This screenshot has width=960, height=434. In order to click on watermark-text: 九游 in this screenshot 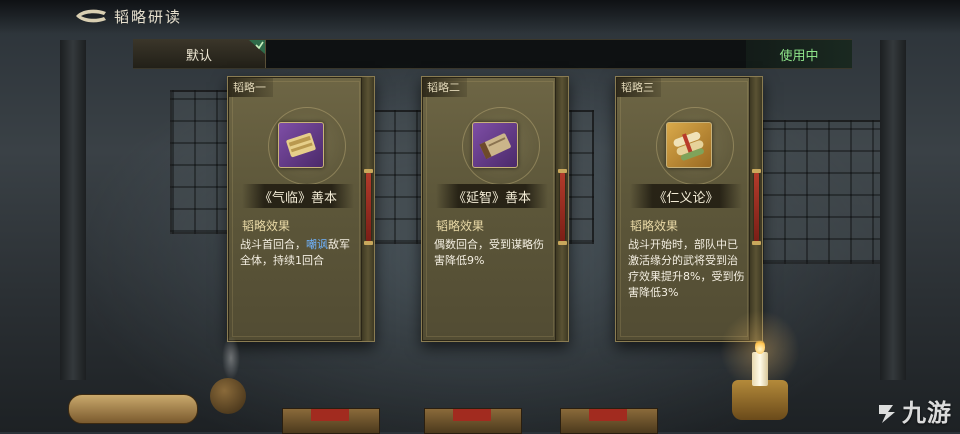, I will do `click(927, 413)`.